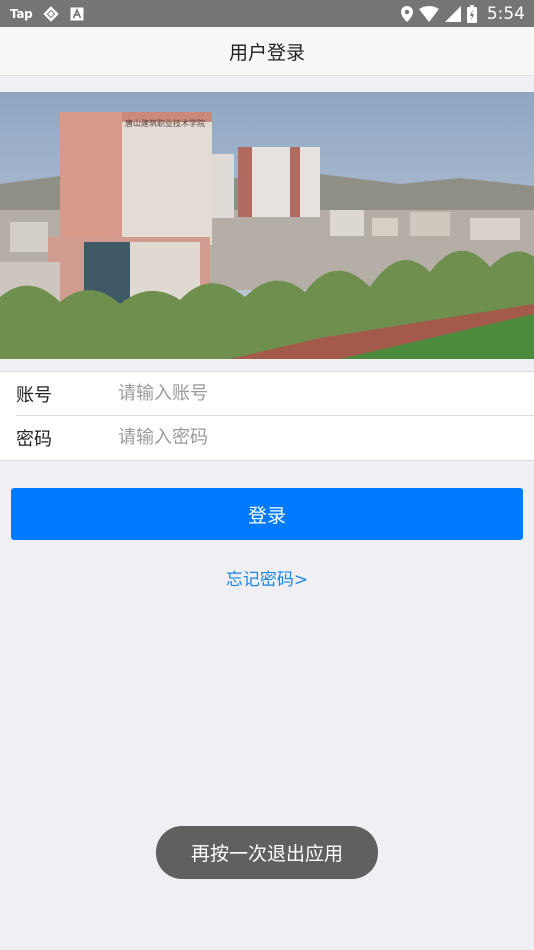  Describe the element at coordinates (471, 13) in the screenshot. I see `battery-icon` at that location.